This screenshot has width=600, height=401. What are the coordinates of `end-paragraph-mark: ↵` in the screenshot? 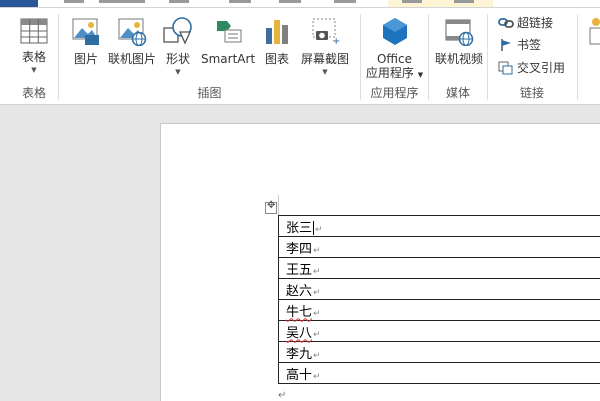 It's located at (282, 395).